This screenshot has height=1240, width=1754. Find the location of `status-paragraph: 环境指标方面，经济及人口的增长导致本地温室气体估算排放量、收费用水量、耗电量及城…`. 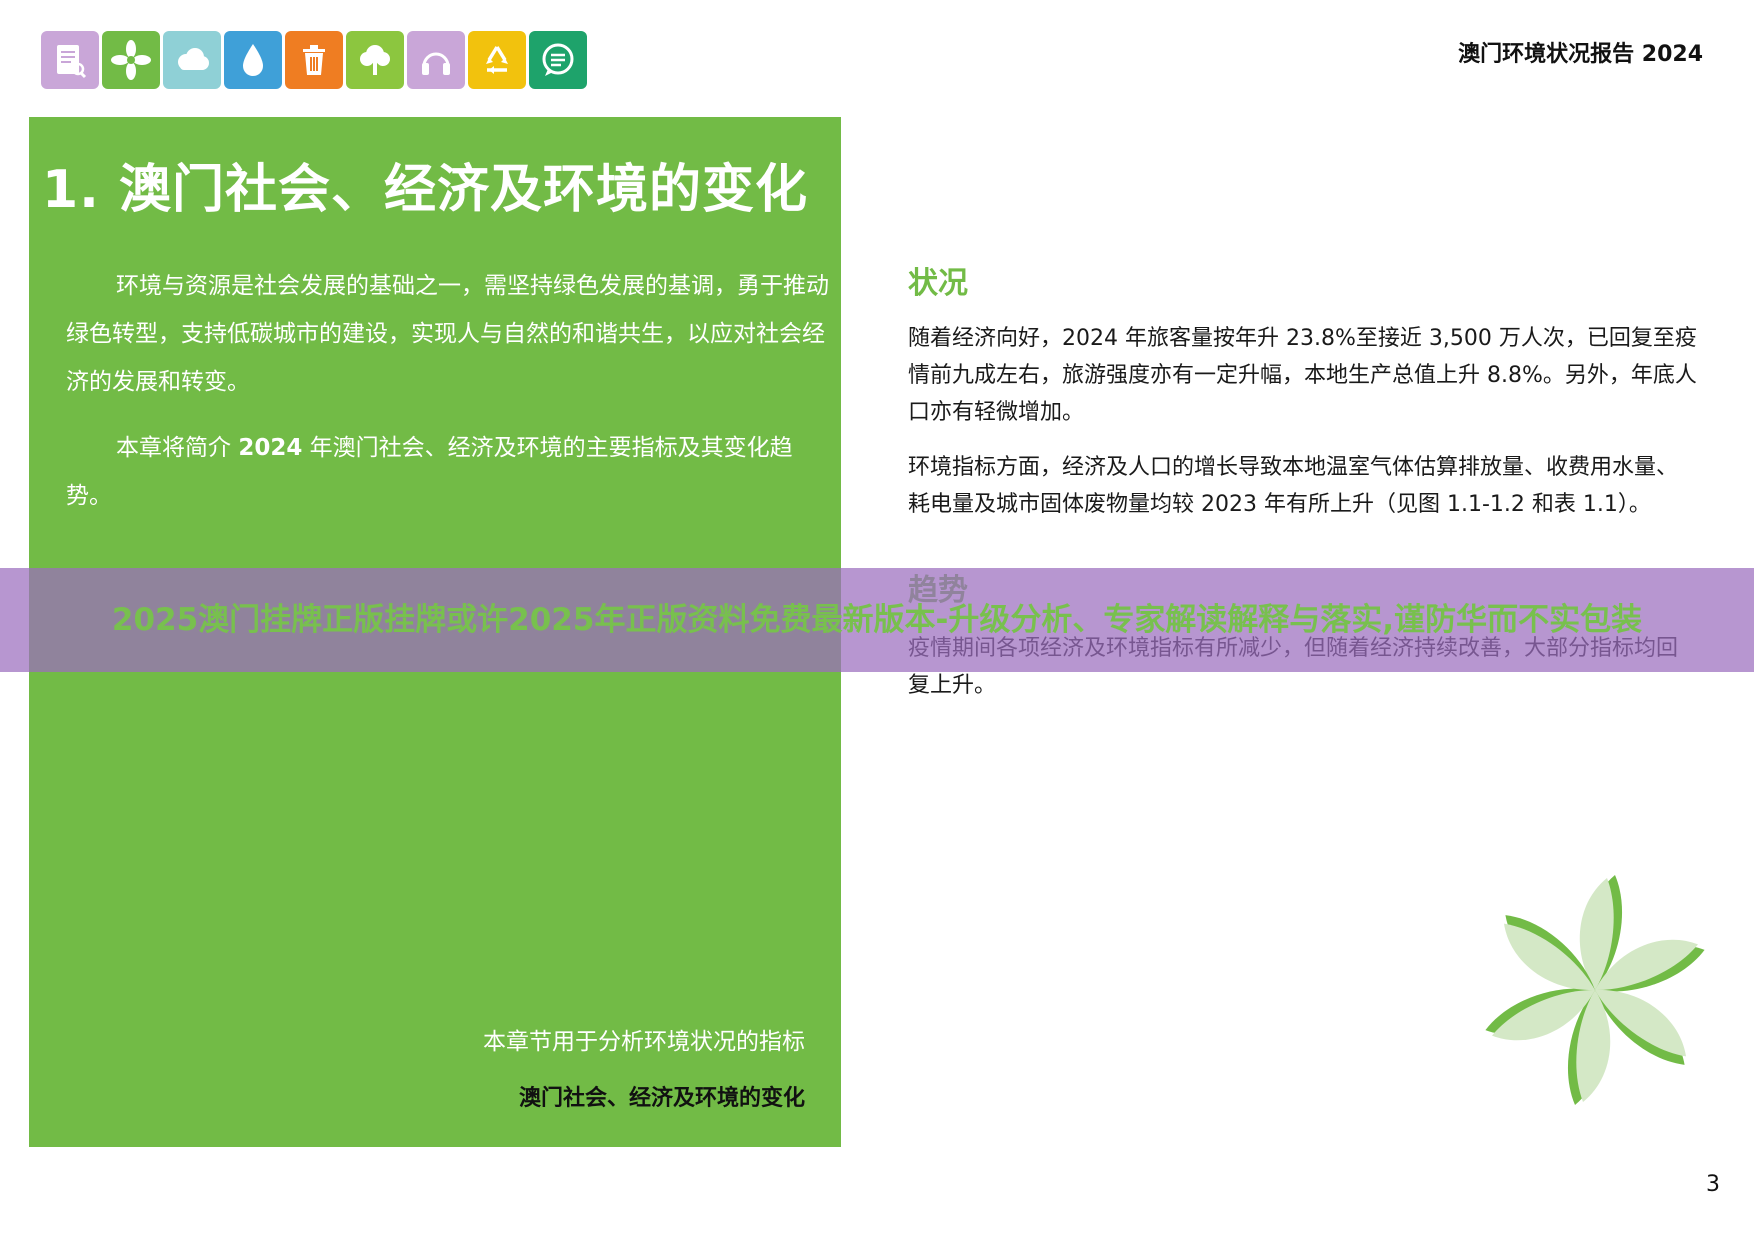

status-paragraph: 环境指标方面，经济及人口的增长导致本地温室气体估算排放量、收费用水量、耗电量及城… is located at coordinates (1293, 486).